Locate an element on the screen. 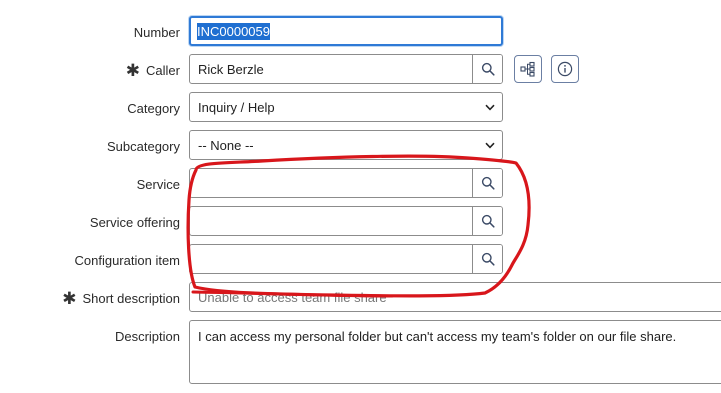 The height and width of the screenshot is (393, 721). caller-info-button is located at coordinates (565, 69).